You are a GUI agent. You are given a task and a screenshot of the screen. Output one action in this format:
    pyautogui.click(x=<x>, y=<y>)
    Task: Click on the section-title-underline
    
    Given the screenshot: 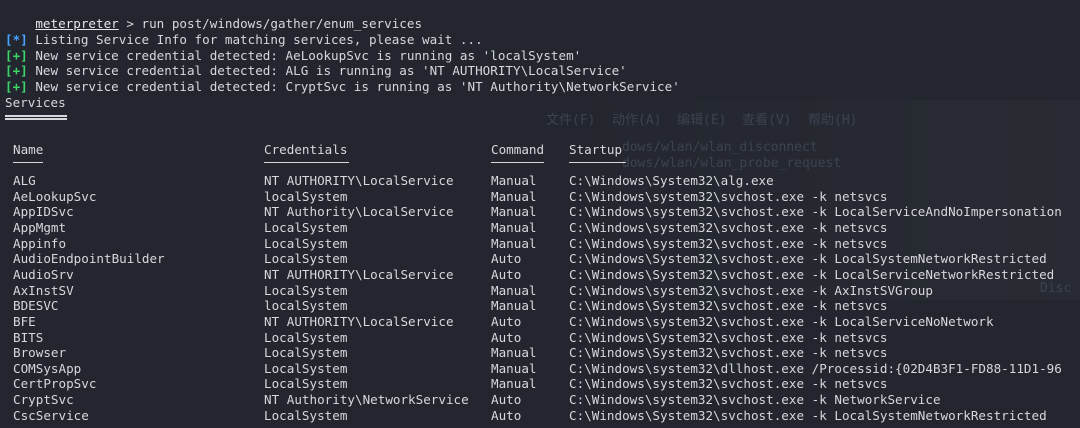 What is the action you would take?
    pyautogui.click(x=36, y=116)
    